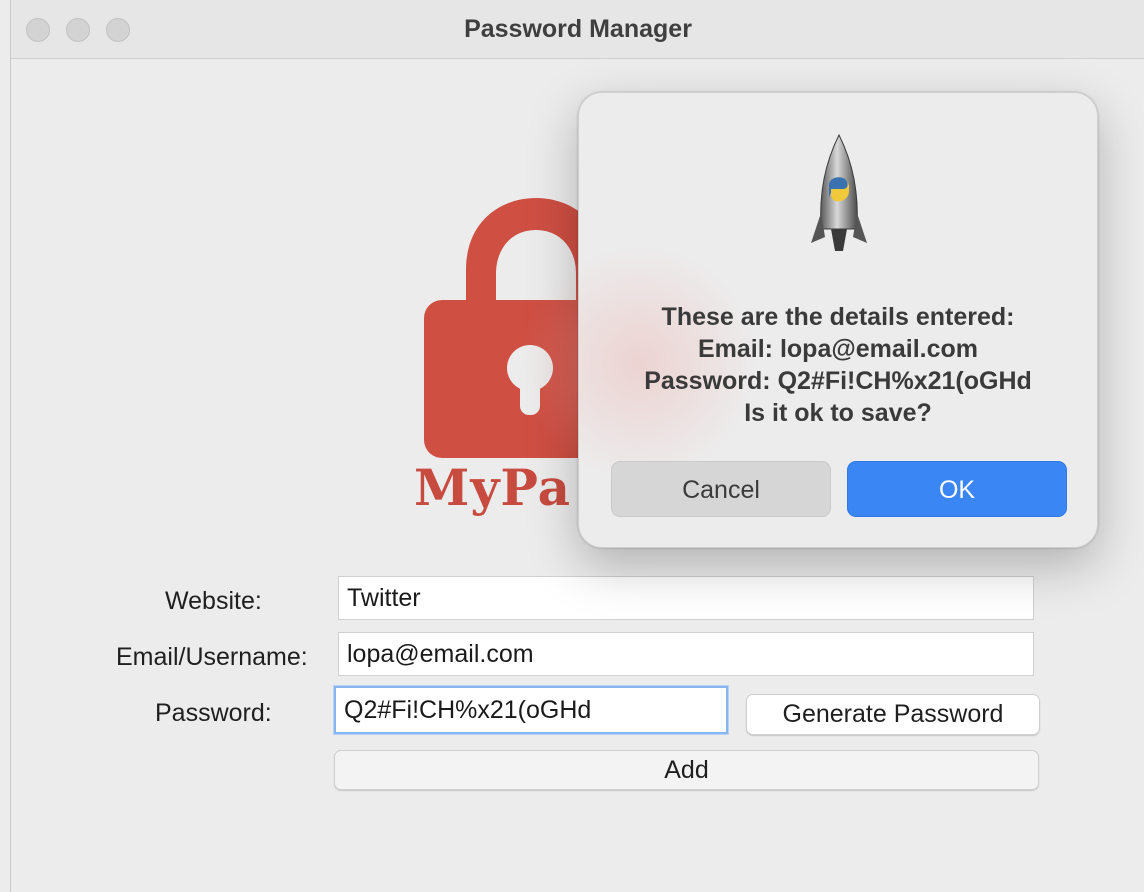 This screenshot has height=892, width=1144. Describe the element at coordinates (686, 770) in the screenshot. I see `add-button: Add` at that location.